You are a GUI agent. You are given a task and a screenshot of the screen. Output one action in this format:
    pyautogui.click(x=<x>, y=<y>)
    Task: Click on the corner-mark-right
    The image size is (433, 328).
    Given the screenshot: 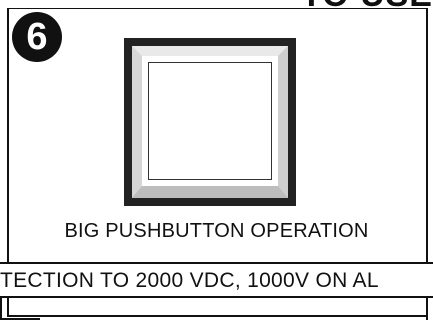 What is the action you would take?
    pyautogui.click(x=427, y=309)
    